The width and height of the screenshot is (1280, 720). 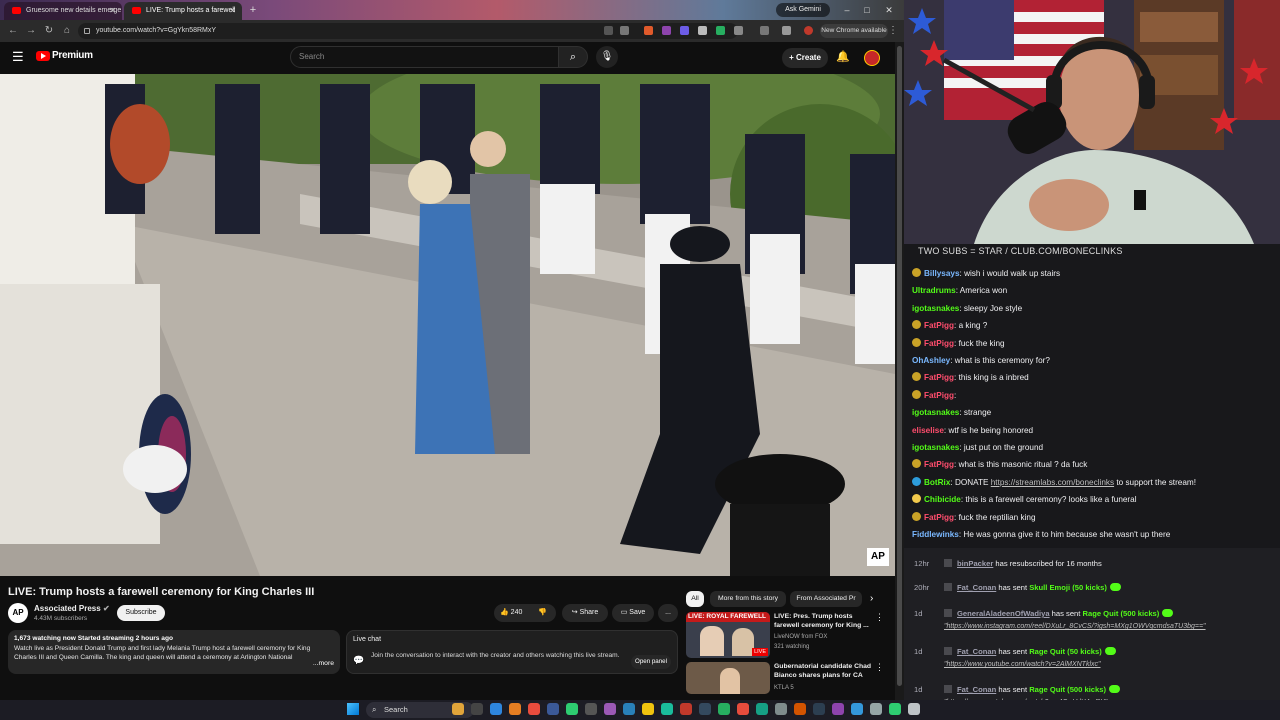 I want to click on new-tab-button: +, so click(x=253, y=10).